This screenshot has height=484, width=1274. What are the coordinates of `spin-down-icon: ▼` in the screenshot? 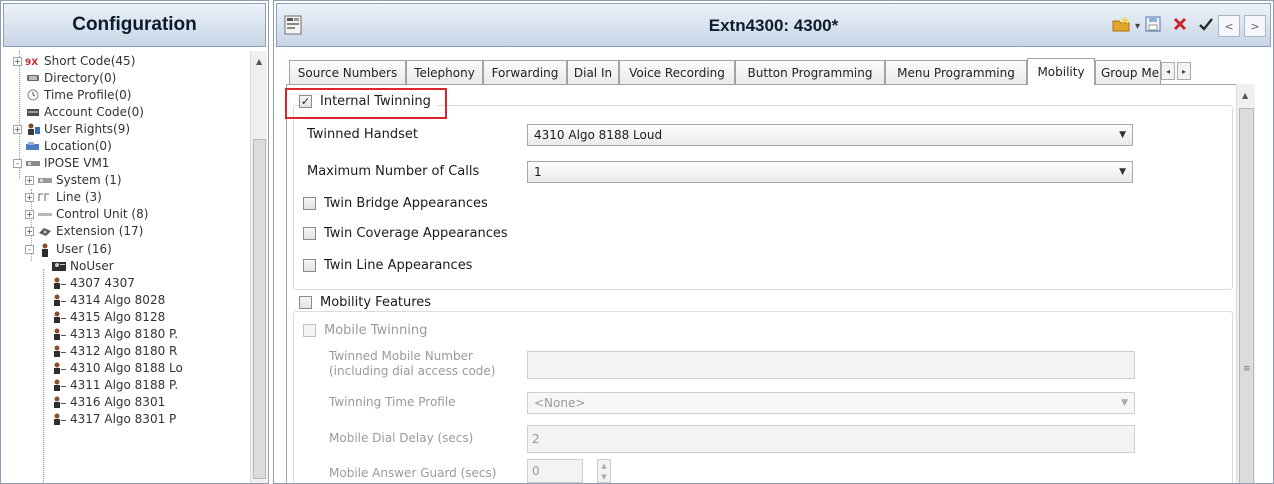 It's located at (603, 477).